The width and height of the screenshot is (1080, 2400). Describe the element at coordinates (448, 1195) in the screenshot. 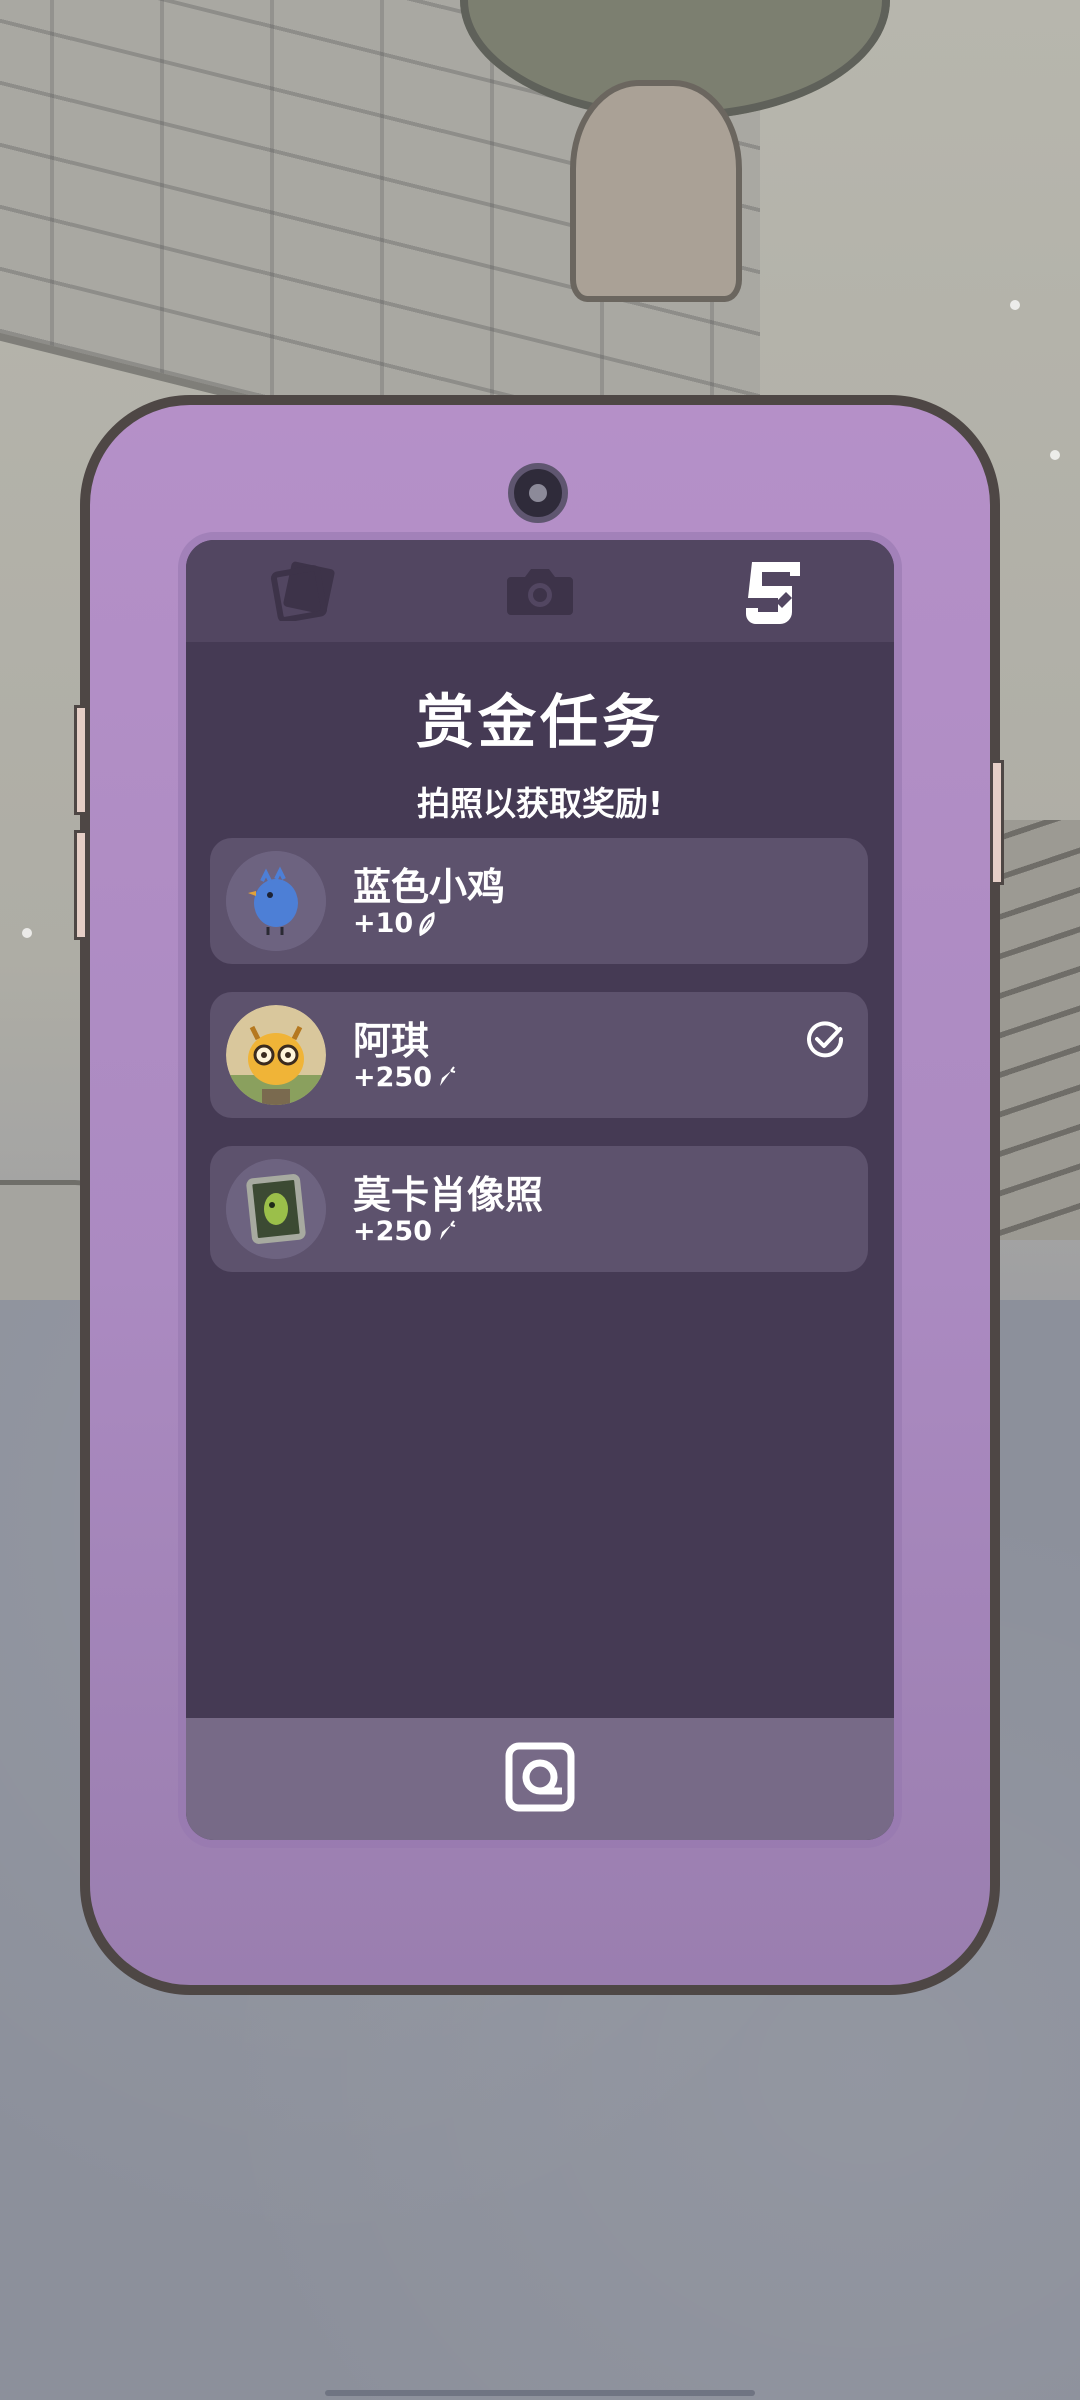

I see `bounty-item-name: 莫卡肖像照` at that location.